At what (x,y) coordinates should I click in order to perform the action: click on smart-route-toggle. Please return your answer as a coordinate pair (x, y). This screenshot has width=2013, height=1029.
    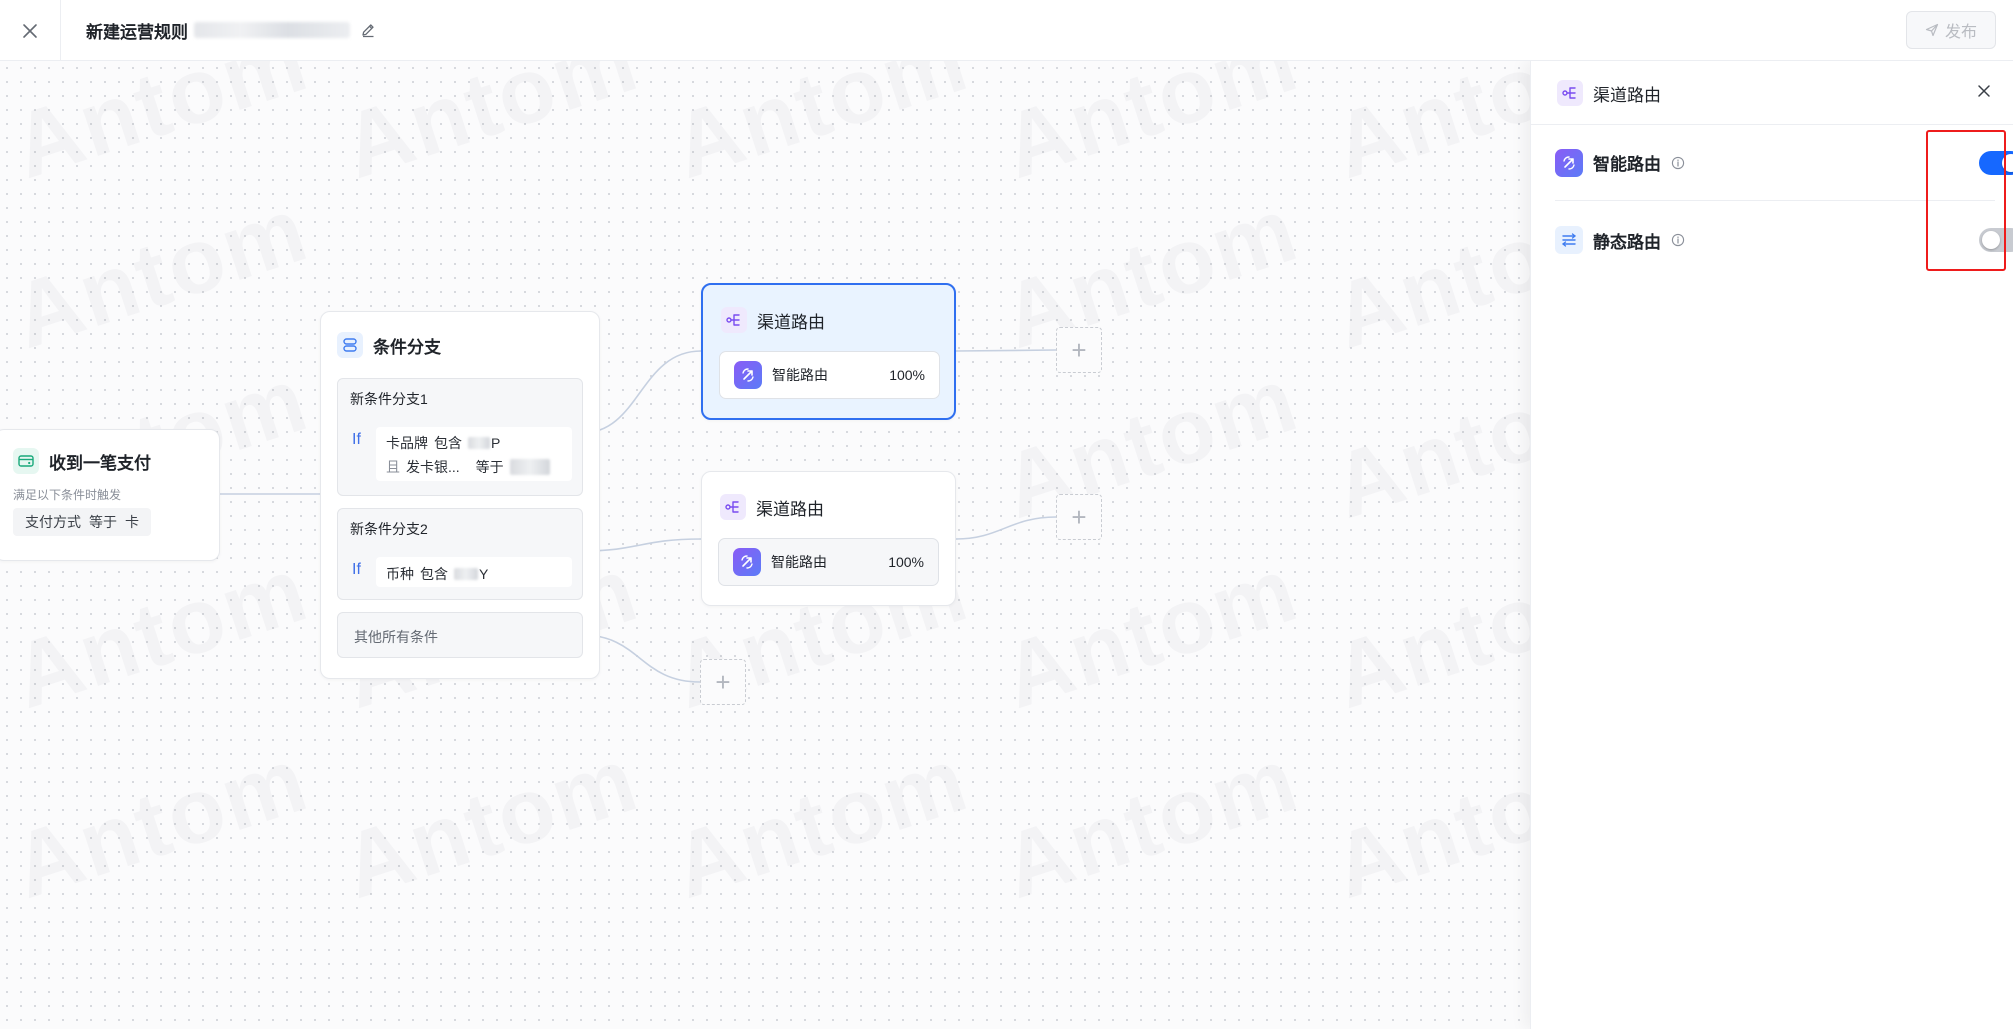
    Looking at the image, I should click on (1996, 163).